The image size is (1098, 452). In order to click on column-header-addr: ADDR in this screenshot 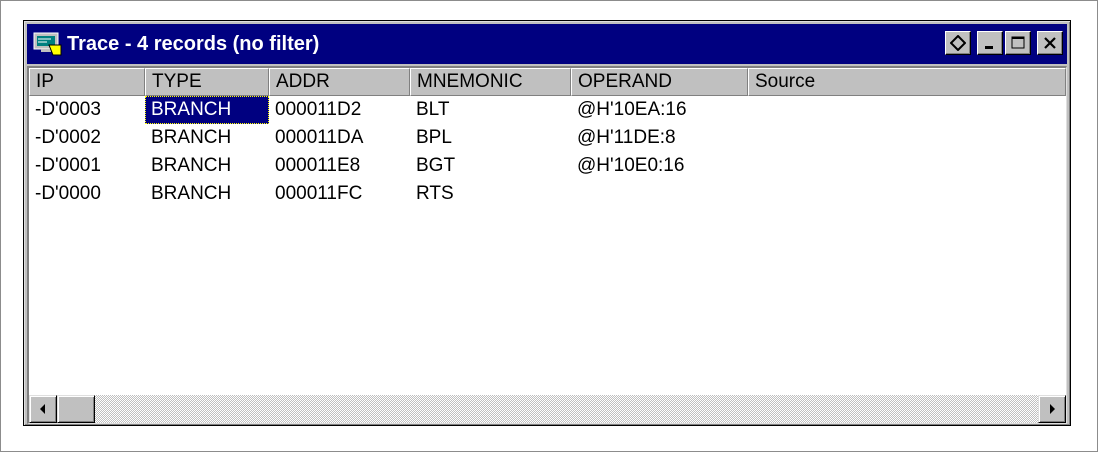, I will do `click(339, 82)`.